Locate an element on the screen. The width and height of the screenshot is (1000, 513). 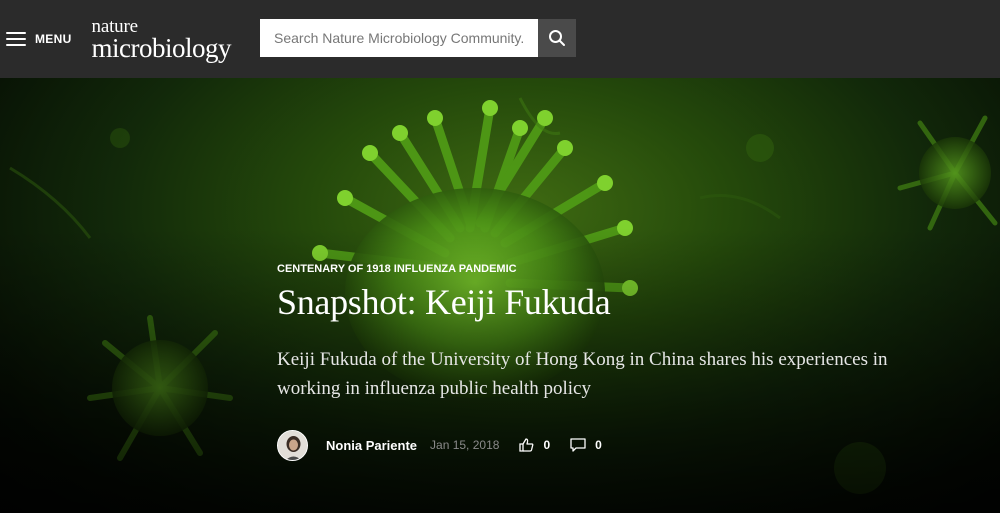
like-count: 0 is located at coordinates (547, 445).